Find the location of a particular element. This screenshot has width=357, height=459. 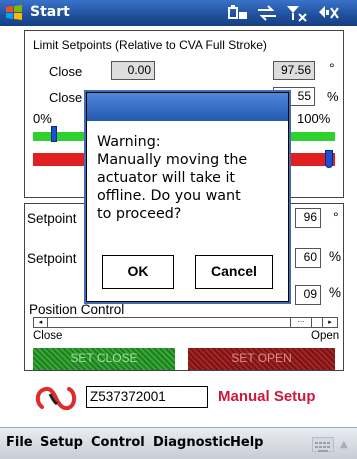

menu-control: Control is located at coordinates (118, 442).